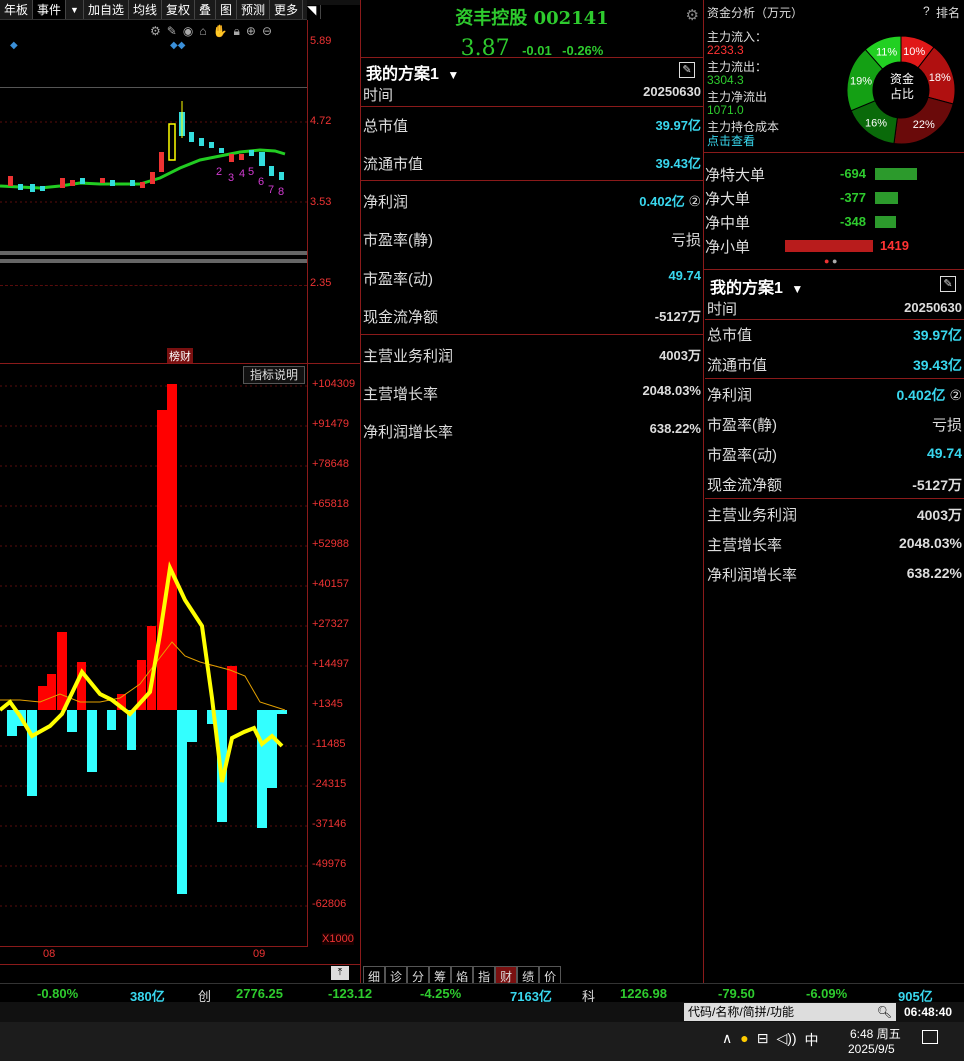  Describe the element at coordinates (178, 9) in the screenshot. I see `toolbar-item-adjust: 复权` at that location.